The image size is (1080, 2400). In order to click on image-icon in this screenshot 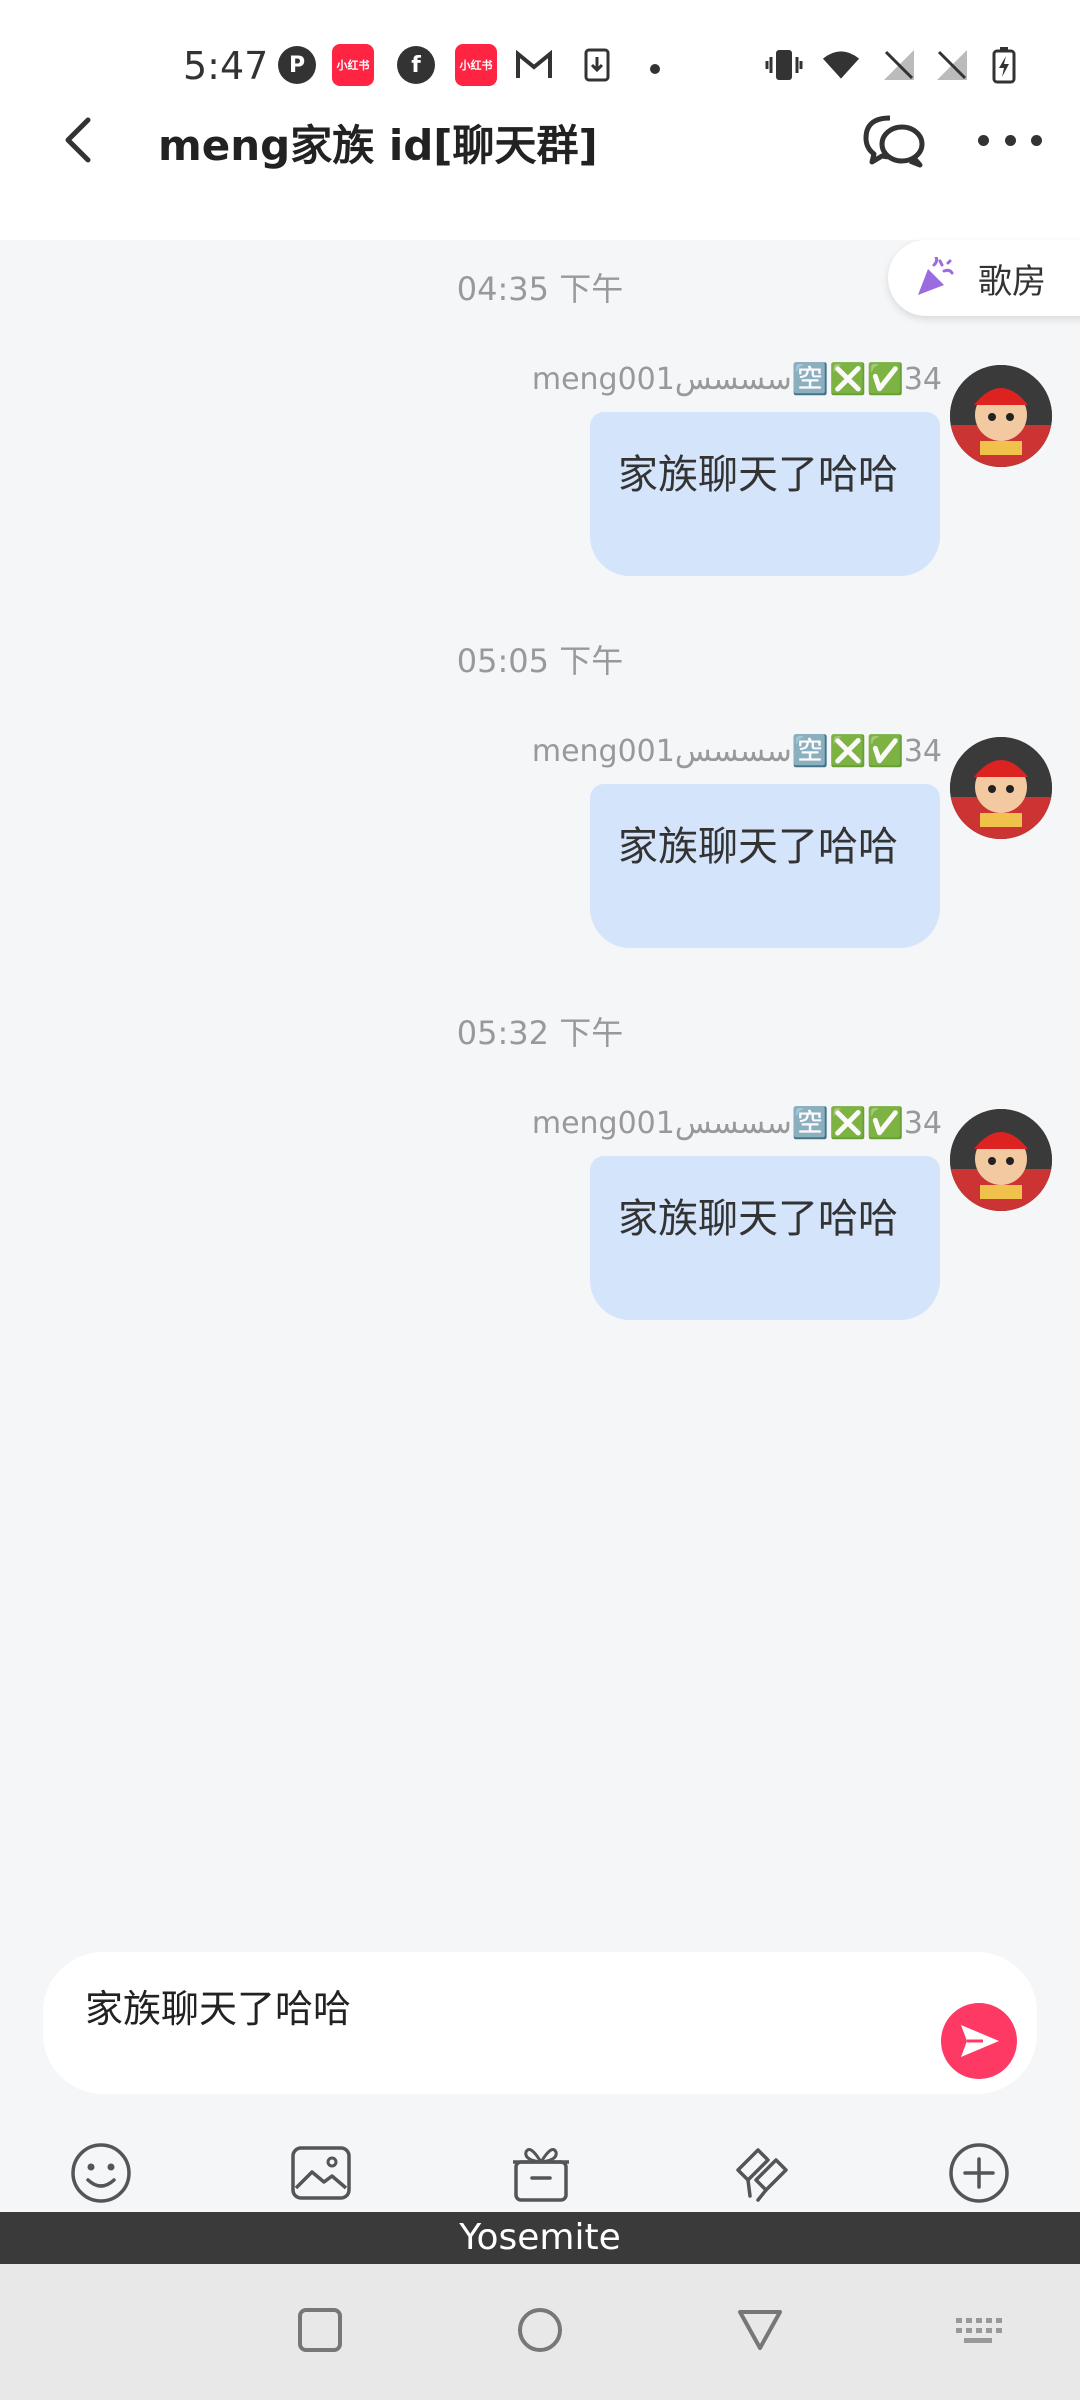, I will do `click(321, 2173)`.